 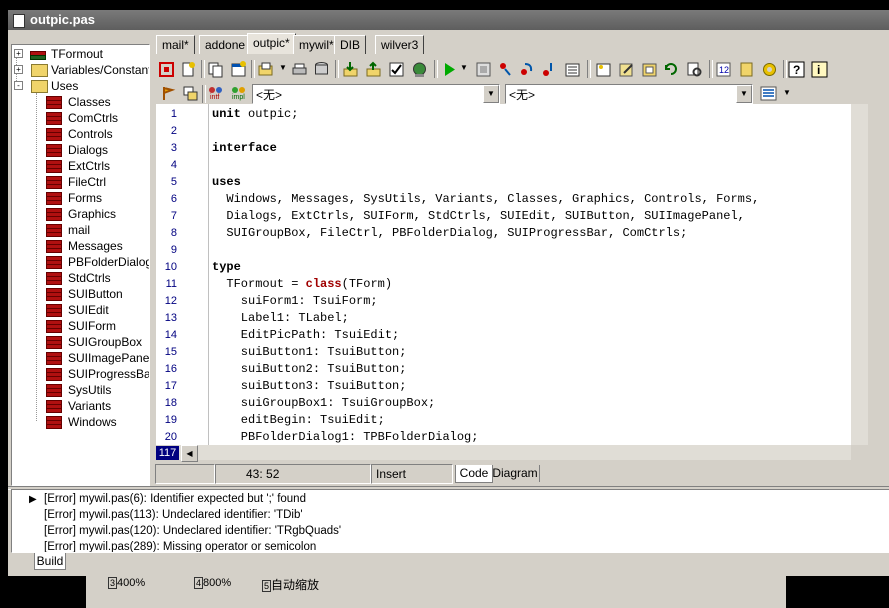 I want to click on current-line-marker: 117, so click(x=167, y=453).